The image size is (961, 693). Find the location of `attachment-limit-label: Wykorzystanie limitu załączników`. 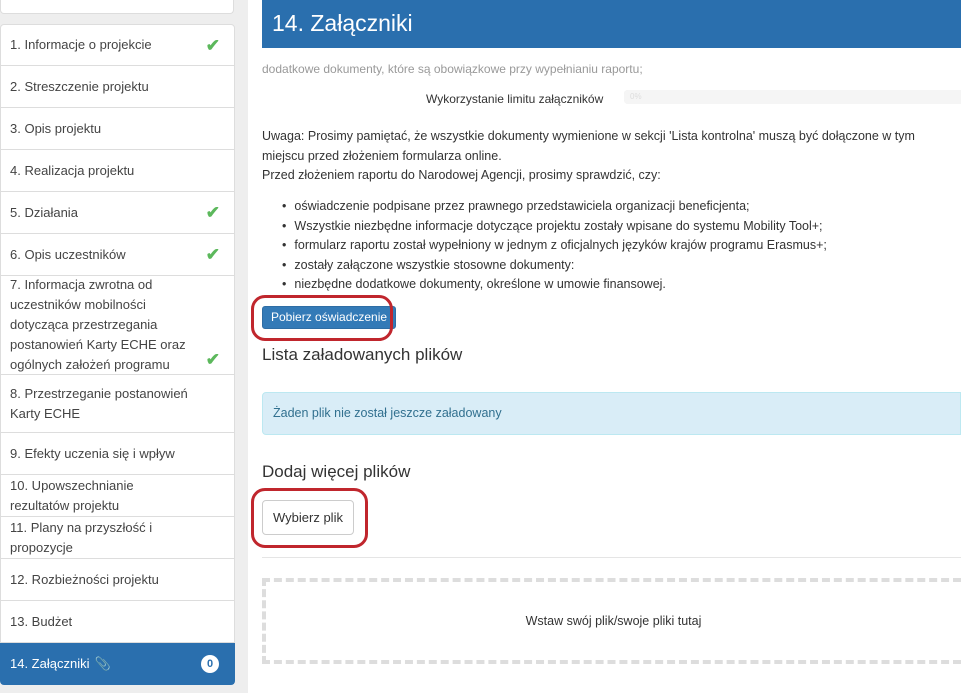

attachment-limit-label: Wykorzystanie limitu załączników is located at coordinates (515, 99).